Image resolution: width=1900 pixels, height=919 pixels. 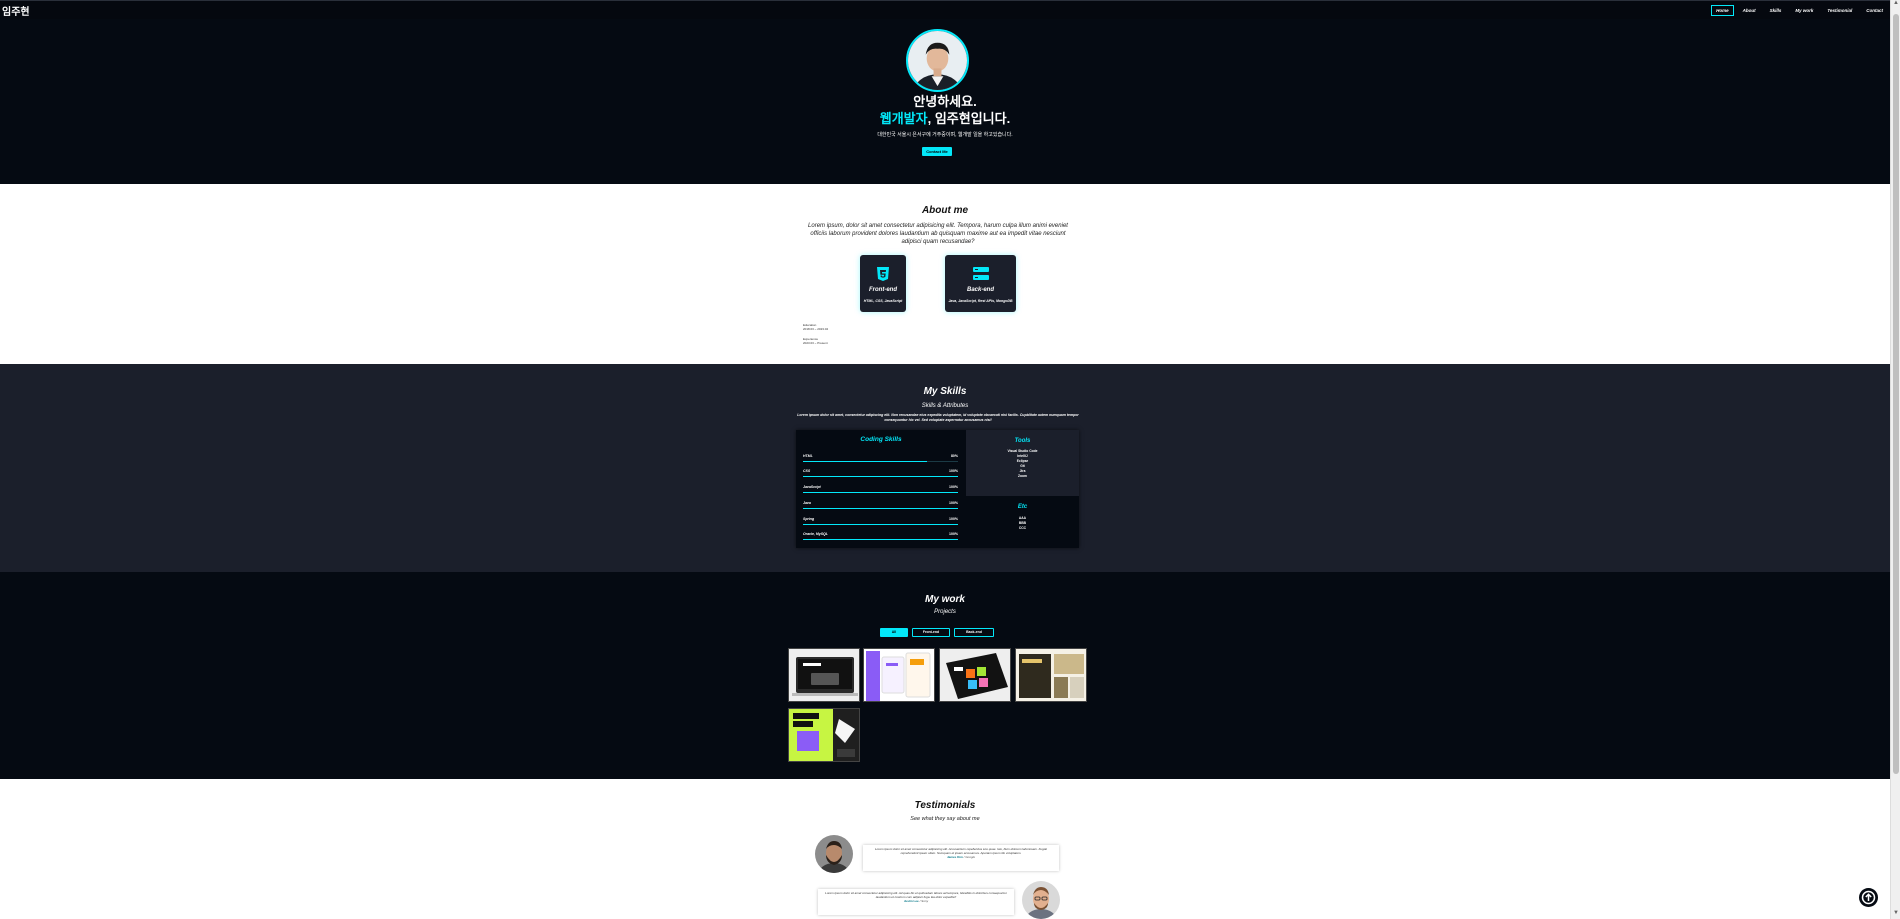 I want to click on skills-subtitle: Skills & Attributes, so click(x=945, y=406).